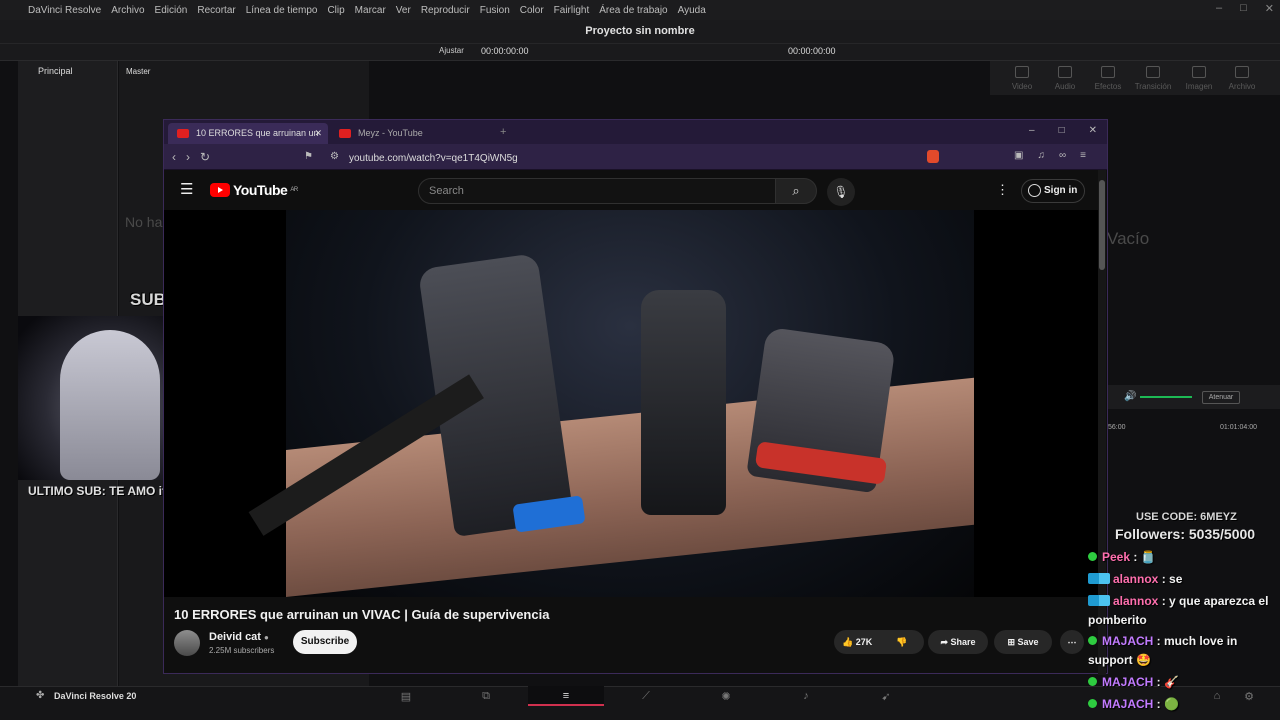  Describe the element at coordinates (1062, 155) in the screenshot. I see `extensions-icon: ∞` at that location.